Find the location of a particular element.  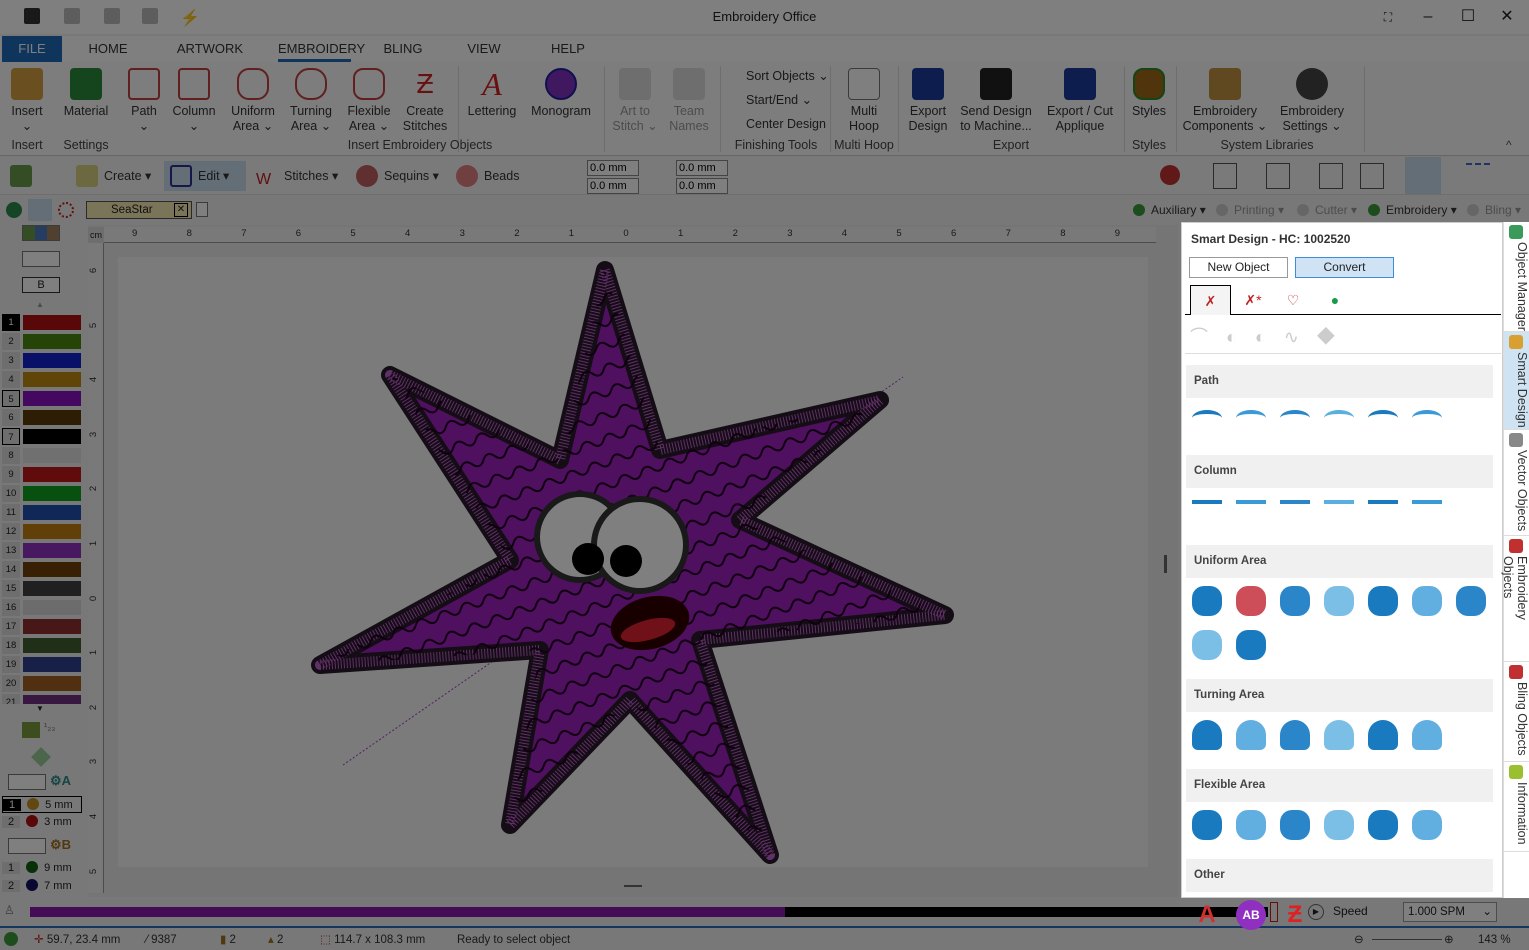

color-swatch: 17 is located at coordinates (42, 626).